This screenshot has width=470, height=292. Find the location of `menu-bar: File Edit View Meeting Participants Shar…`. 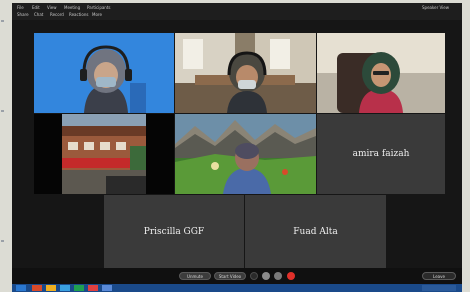

menu-bar: File Edit View Meeting Participants Shar… is located at coordinates (237, 11).